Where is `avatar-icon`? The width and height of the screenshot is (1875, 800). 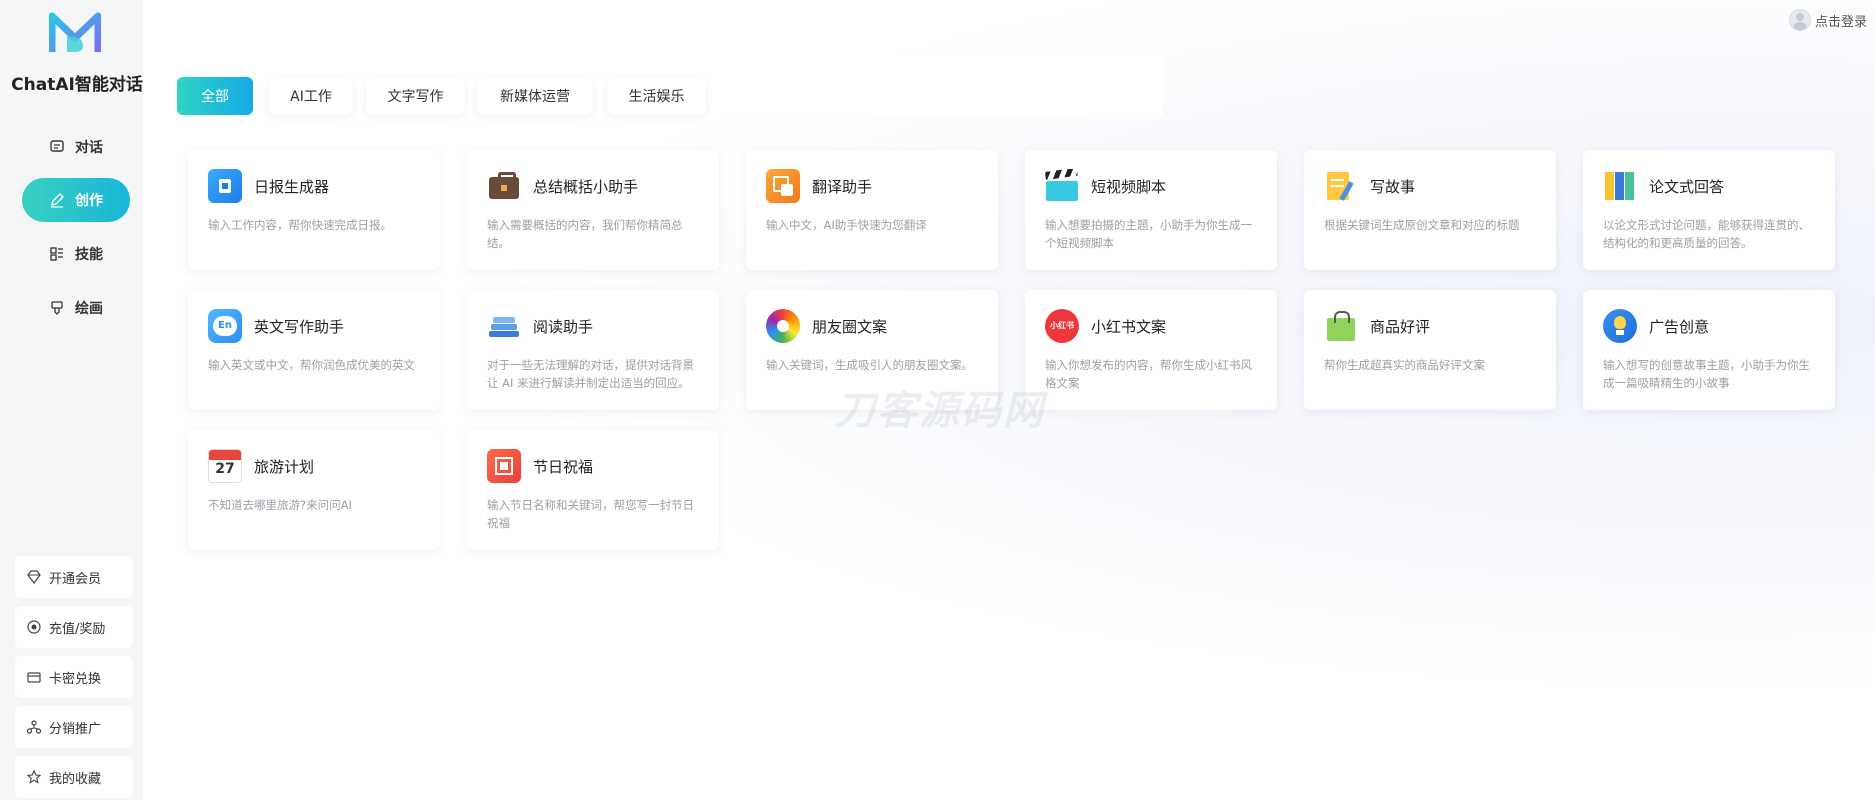
avatar-icon is located at coordinates (1799, 20).